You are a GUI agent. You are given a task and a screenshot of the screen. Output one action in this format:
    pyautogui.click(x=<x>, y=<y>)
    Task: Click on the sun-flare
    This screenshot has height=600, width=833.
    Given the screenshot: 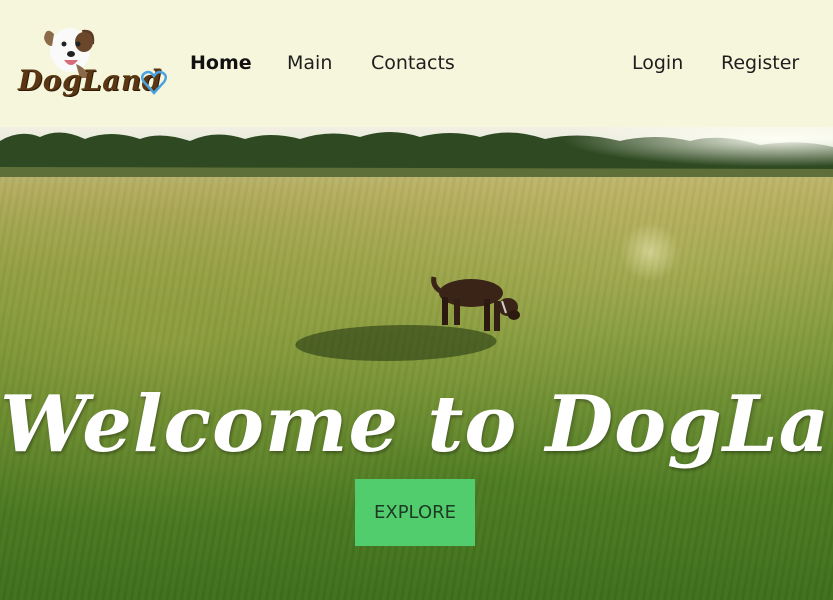 What is the action you would take?
    pyautogui.click(x=650, y=252)
    